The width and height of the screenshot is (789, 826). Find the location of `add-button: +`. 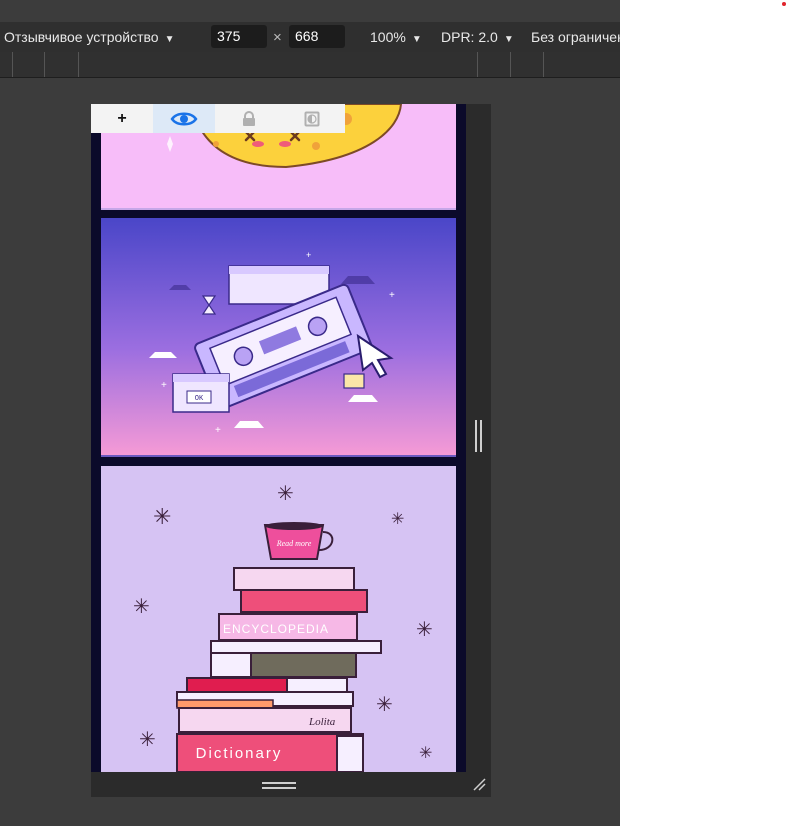

add-button: + is located at coordinates (122, 118).